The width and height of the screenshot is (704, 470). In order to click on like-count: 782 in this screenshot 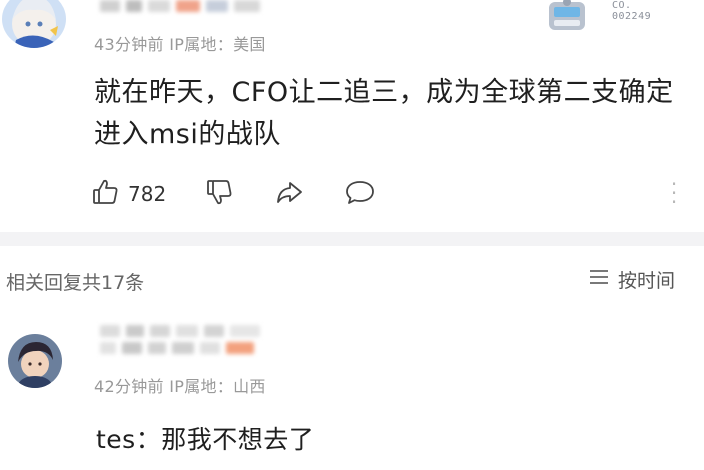, I will do `click(147, 194)`.